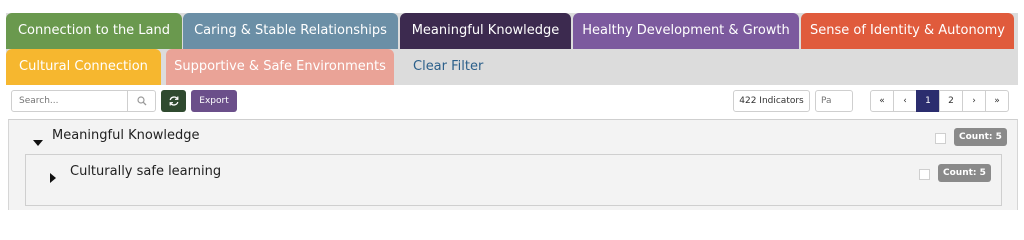  I want to click on collapsed-caret-icon, so click(53, 178).